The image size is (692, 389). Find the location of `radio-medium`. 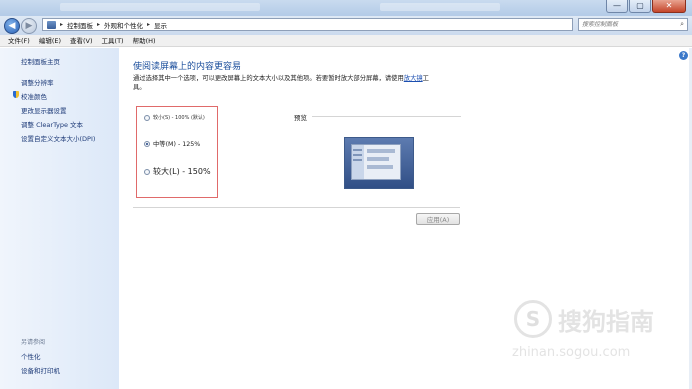

radio-medium is located at coordinates (147, 143).